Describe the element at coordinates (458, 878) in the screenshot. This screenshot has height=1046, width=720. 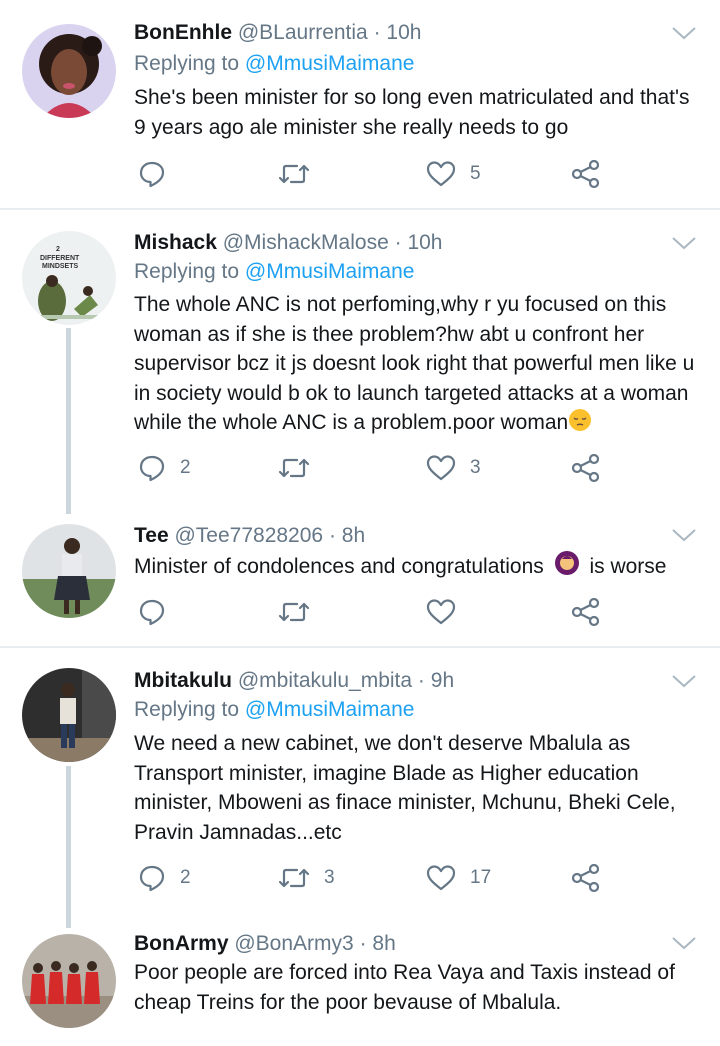
I see `like-button: 17` at that location.